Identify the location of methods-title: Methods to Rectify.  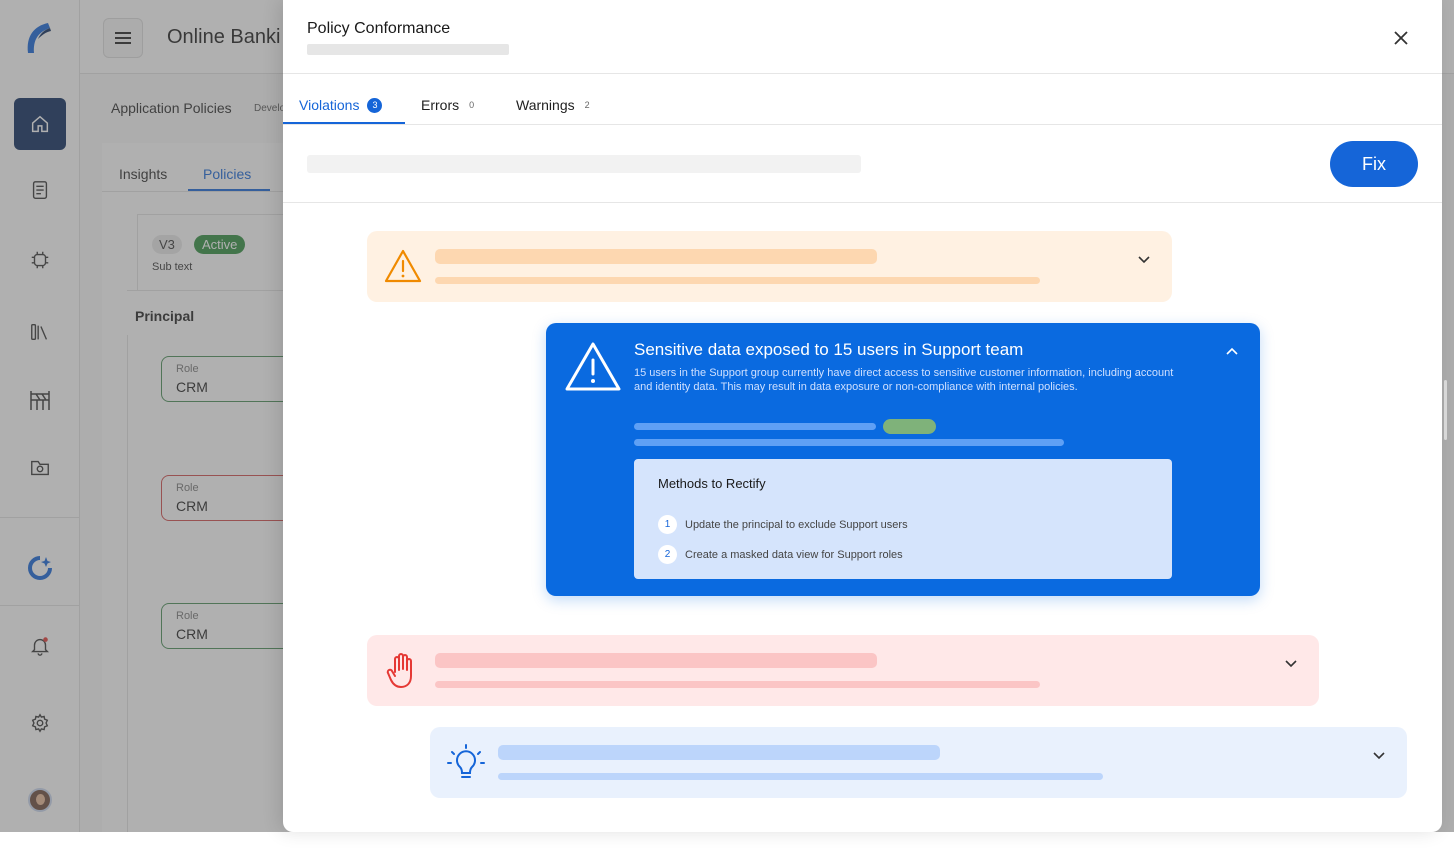
(712, 483).